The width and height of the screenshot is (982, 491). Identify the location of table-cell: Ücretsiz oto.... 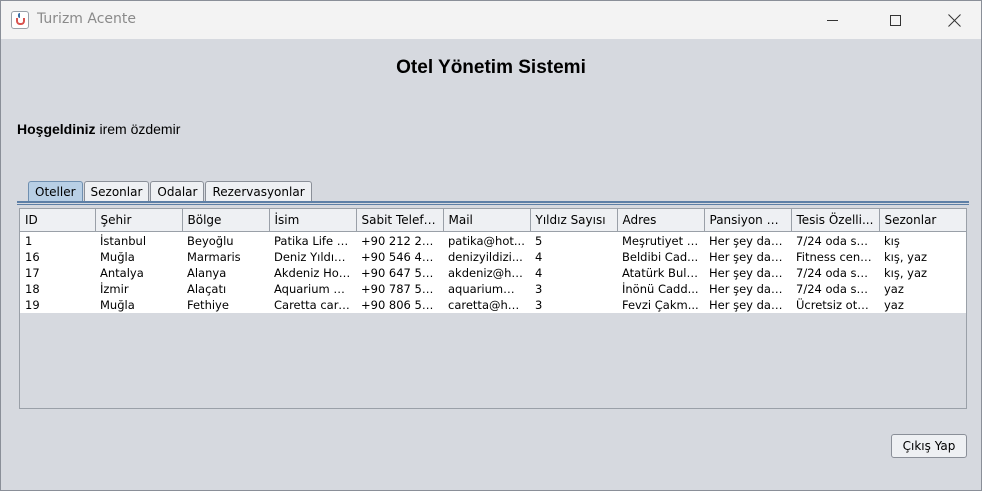
(835, 304).